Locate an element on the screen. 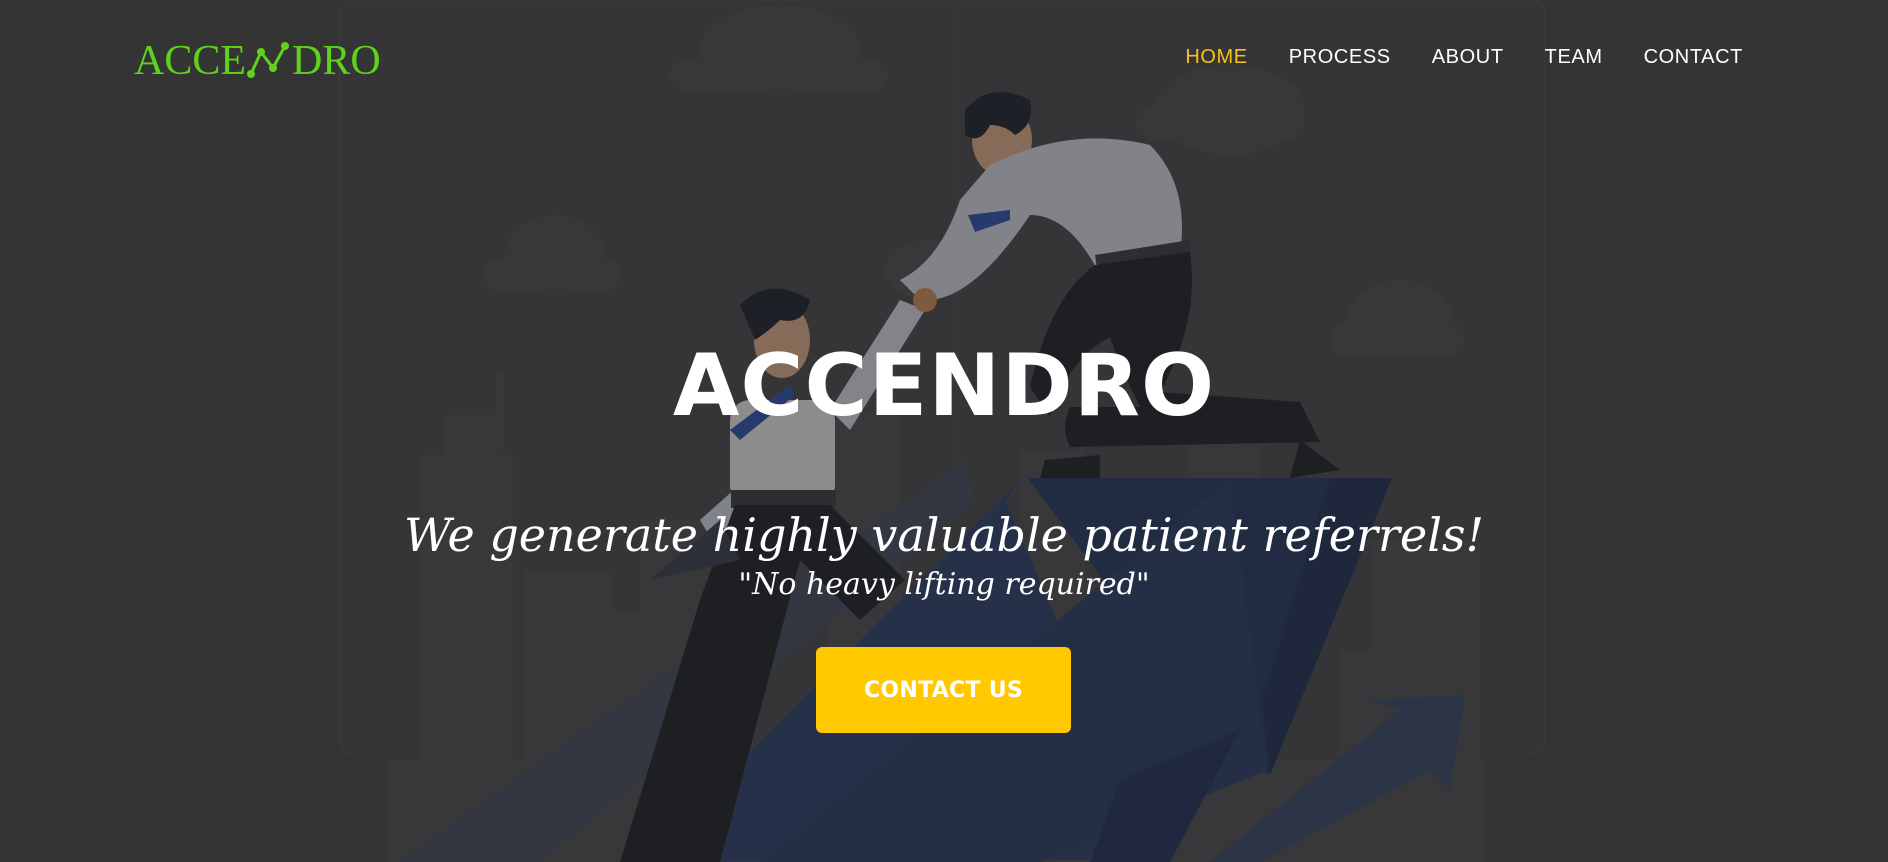  nav-team: TEAM is located at coordinates (1574, 57).